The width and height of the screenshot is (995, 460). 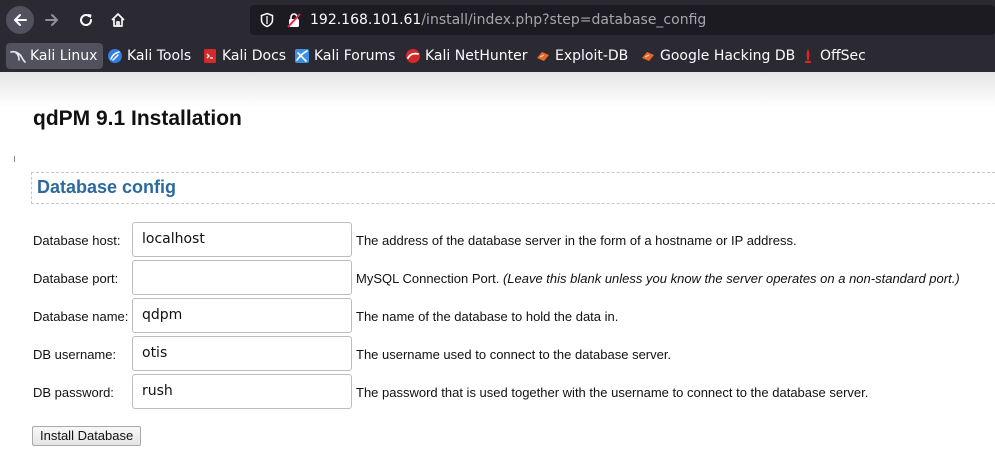 I want to click on page-top-gradient, so click(x=497, y=90).